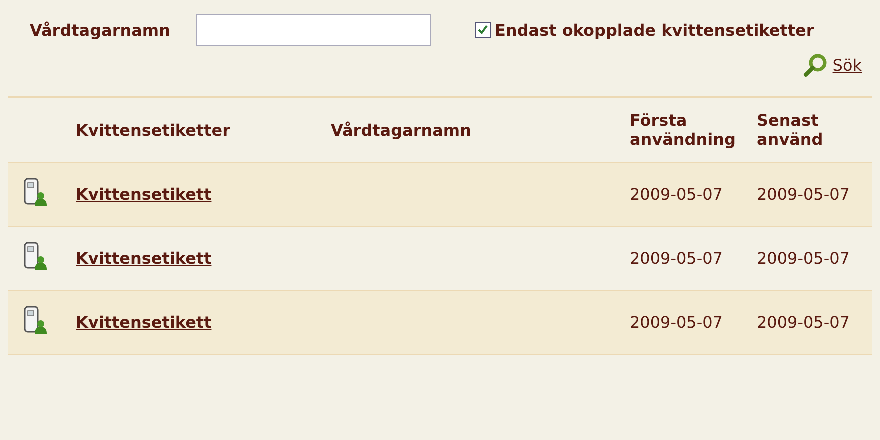 This screenshot has height=440, width=880. I want to click on column-header: Senast använd, so click(790, 130).